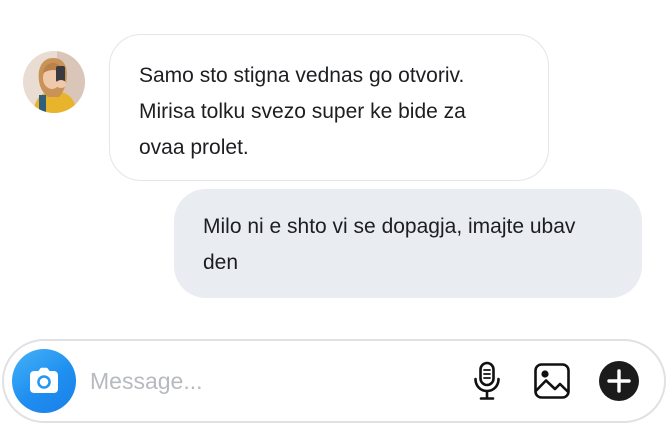 The width and height of the screenshot is (668, 427). I want to click on image-icon, so click(552, 381).